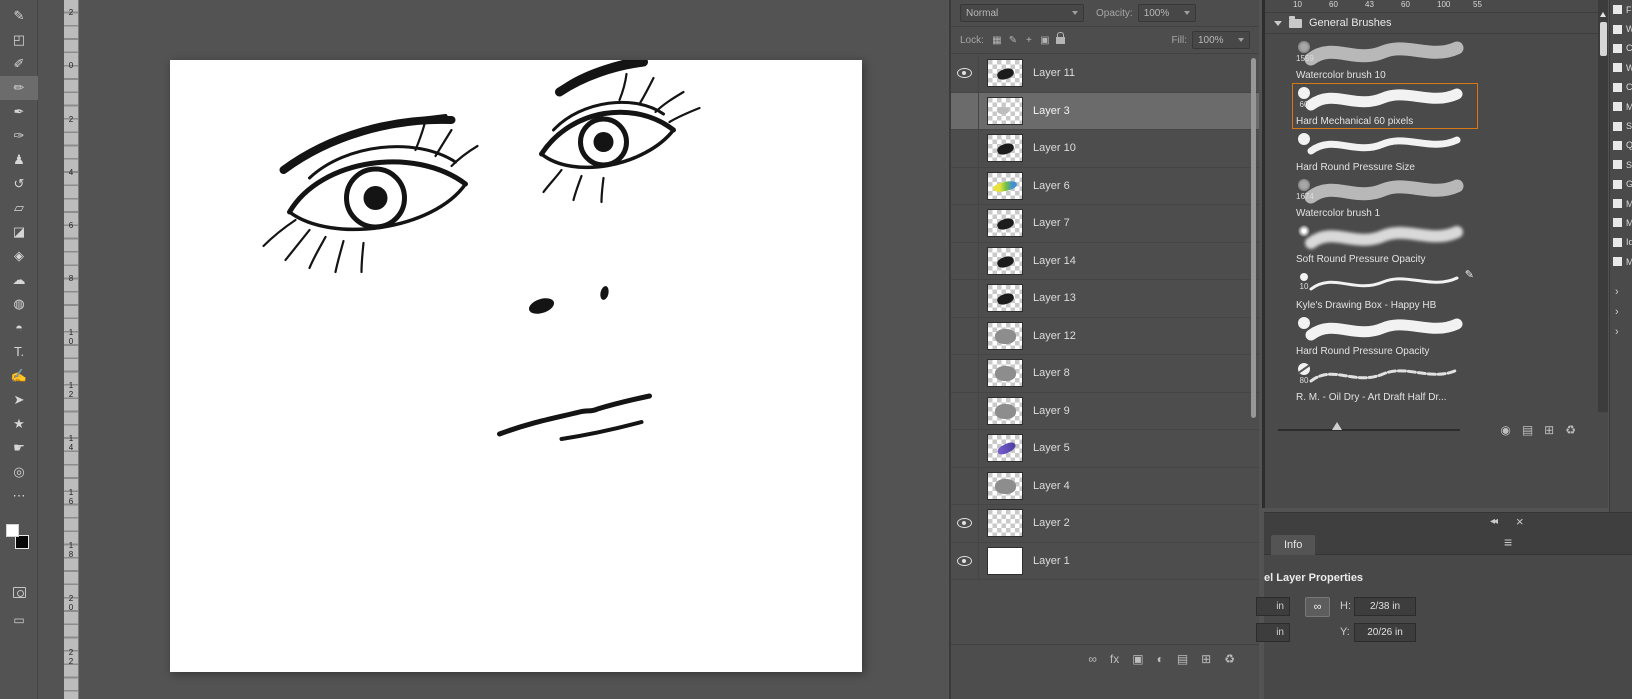  What do you see at coordinates (19, 472) in the screenshot?
I see `zoom-tool: ◎` at bounding box center [19, 472].